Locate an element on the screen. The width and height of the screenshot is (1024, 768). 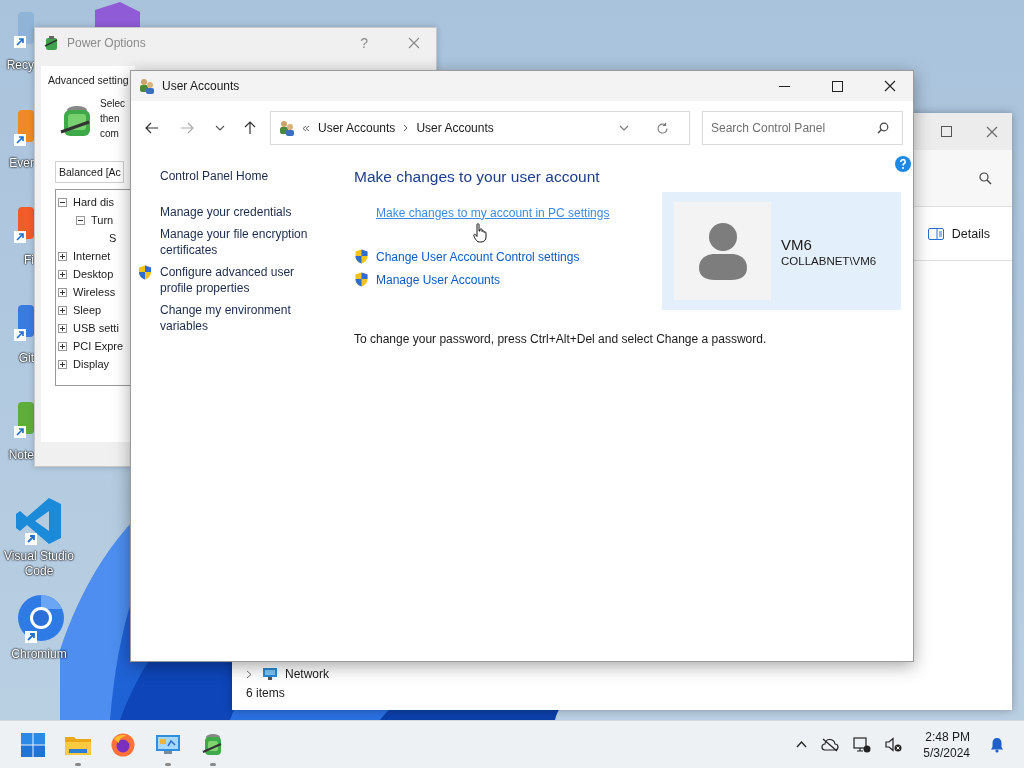
task-link: Change User Account Control settings is located at coordinates (478, 256).